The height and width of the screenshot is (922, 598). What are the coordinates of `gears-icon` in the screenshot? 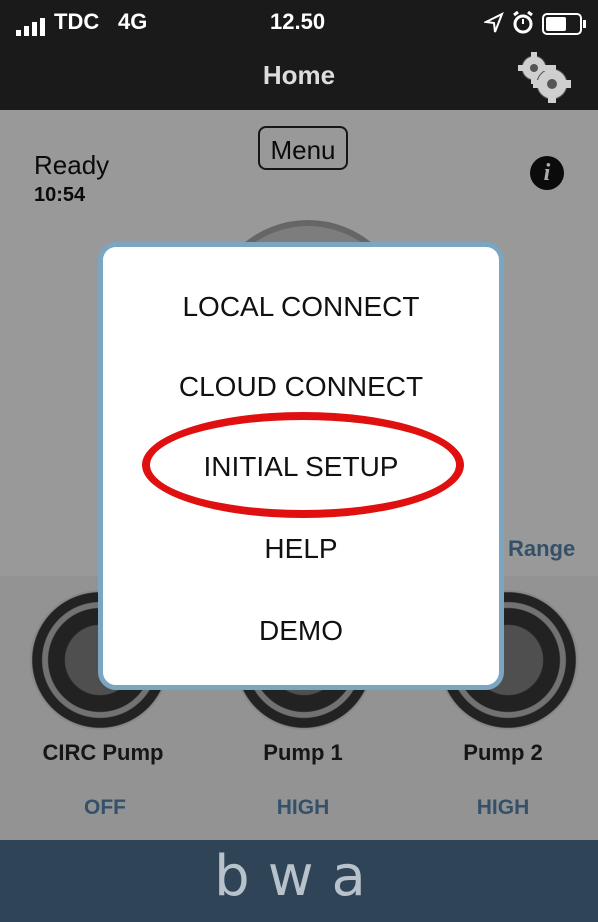 It's located at (542, 78).